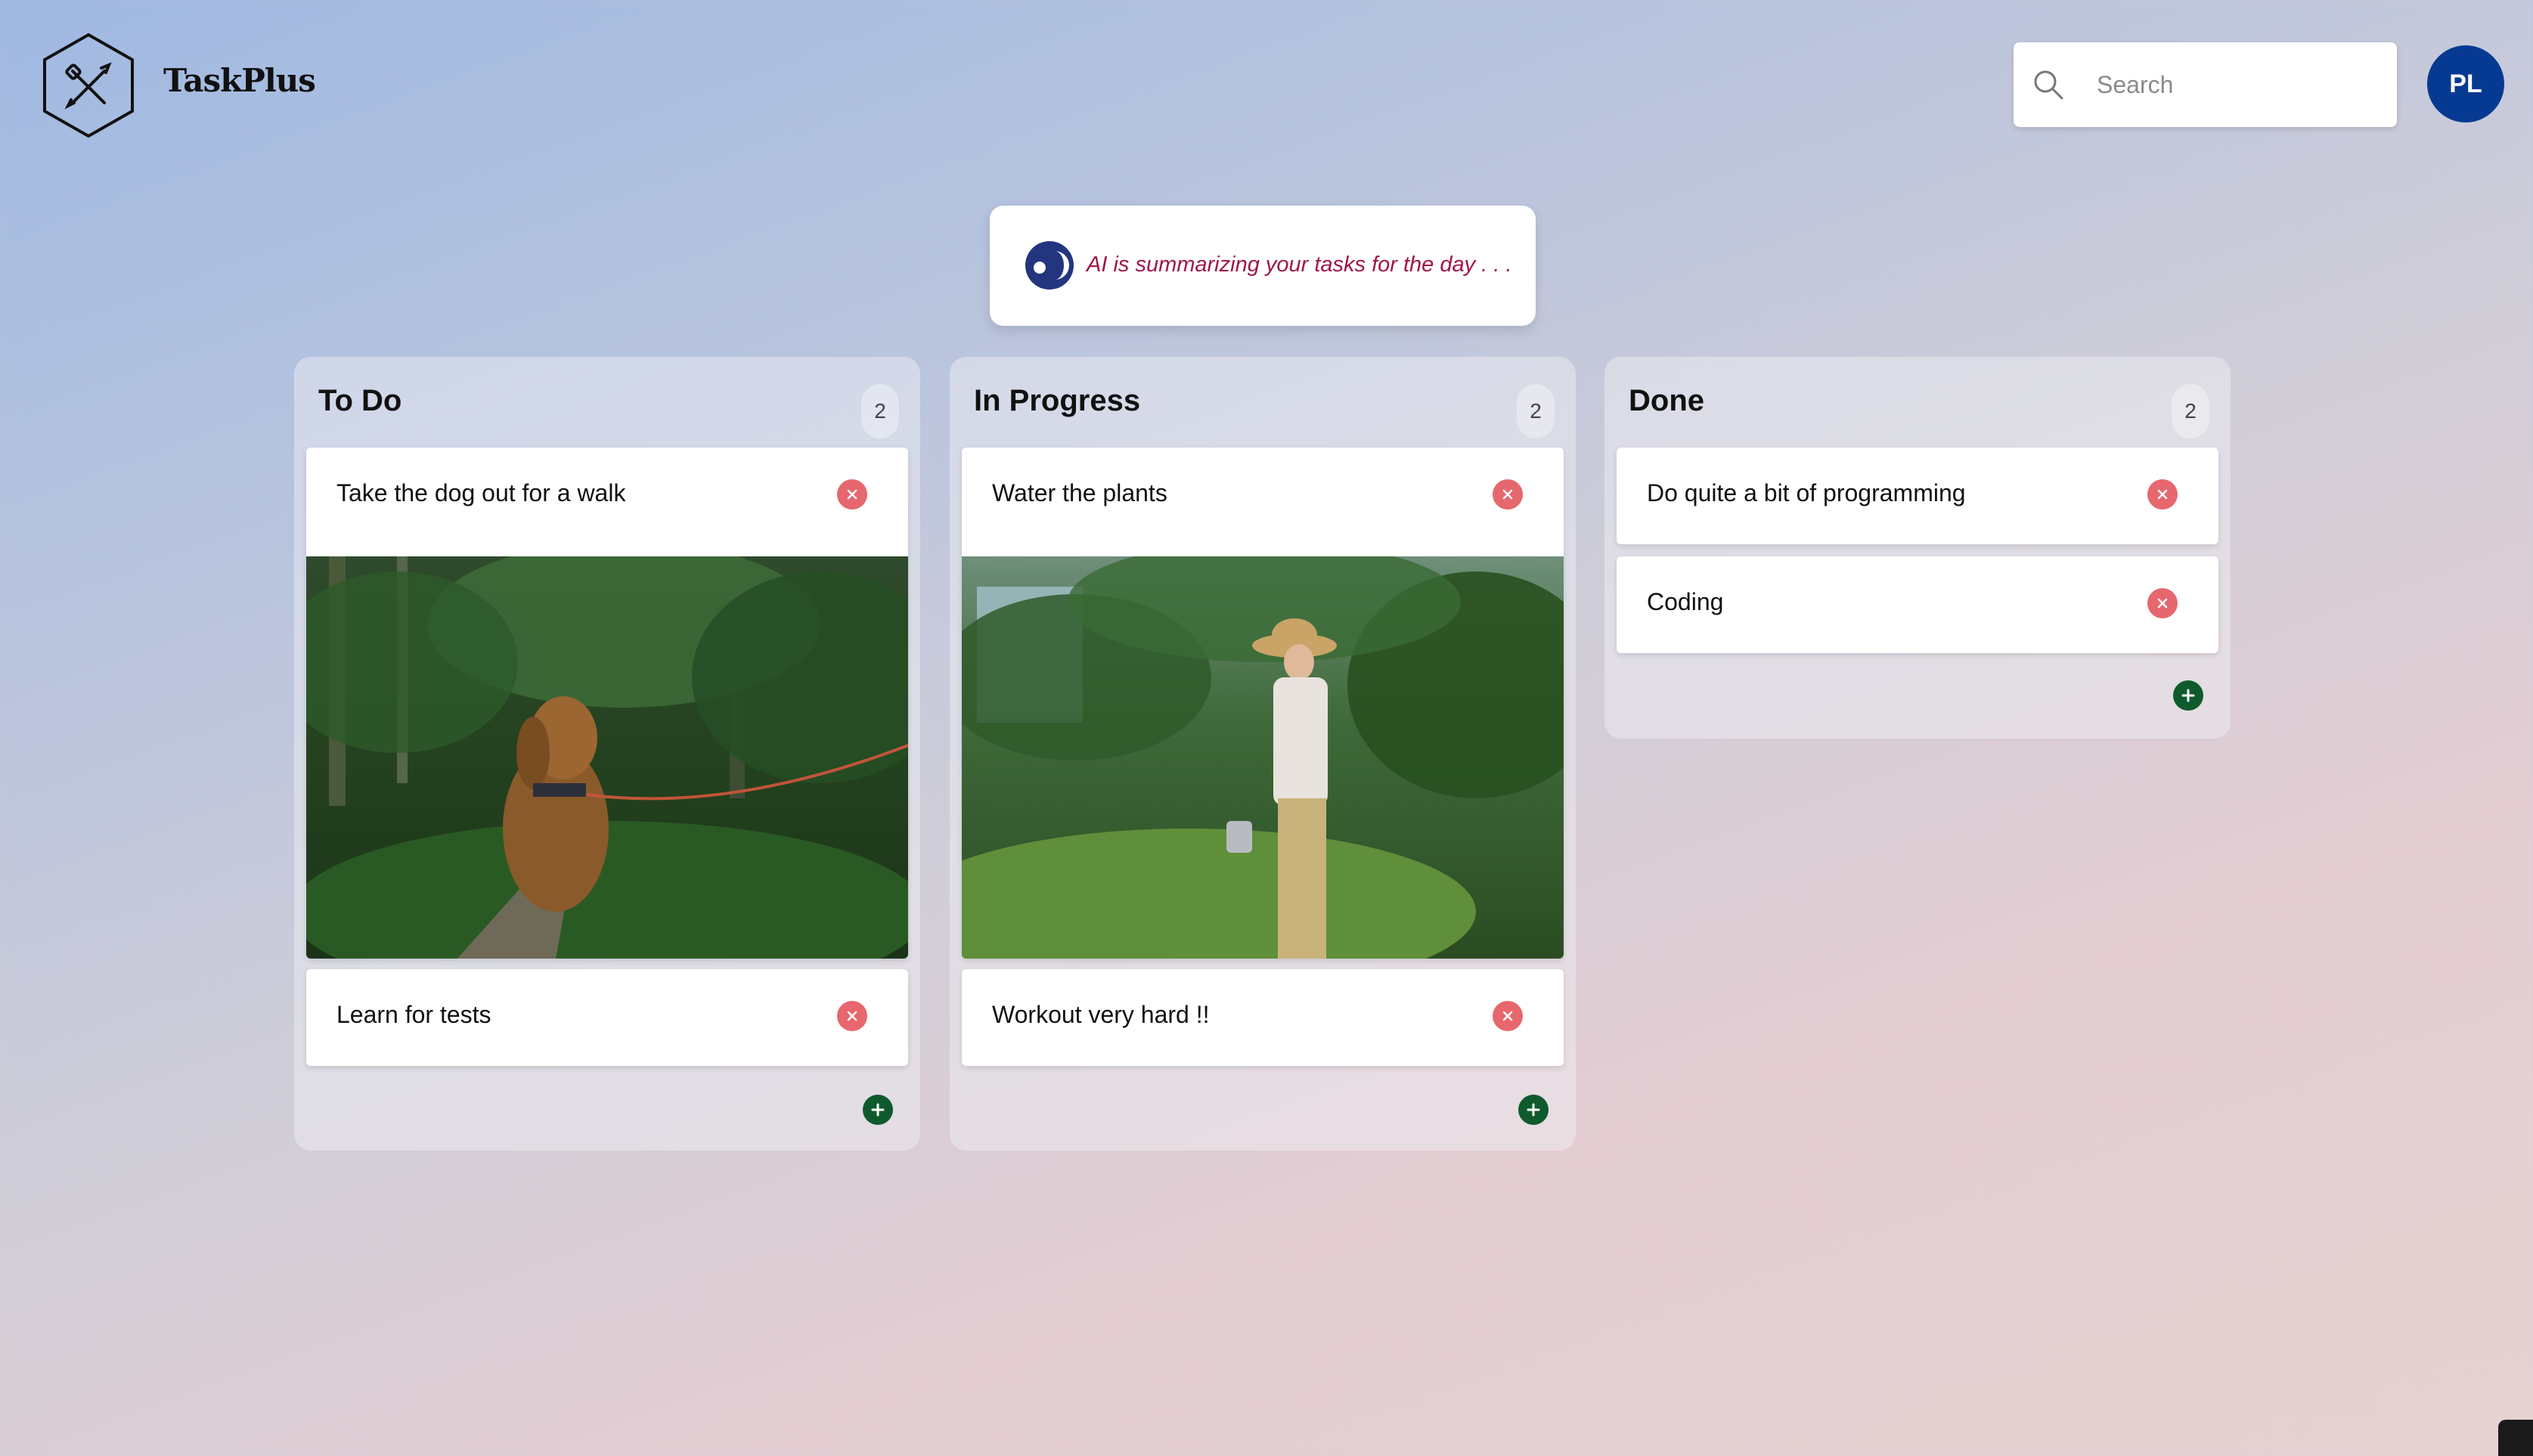  I want to click on column-title: To Do, so click(360, 400).